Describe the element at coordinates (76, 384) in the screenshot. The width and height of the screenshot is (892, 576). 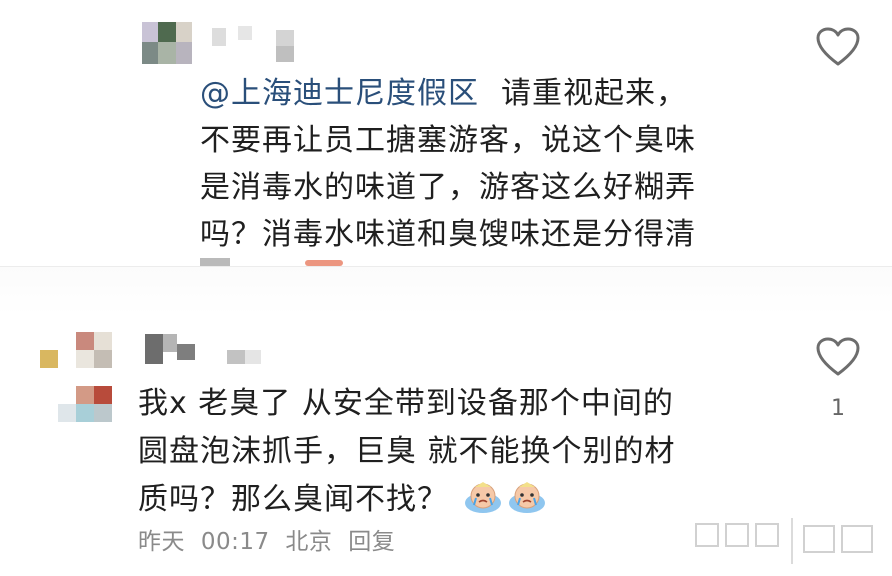
I see `avatar-mosaic` at that location.